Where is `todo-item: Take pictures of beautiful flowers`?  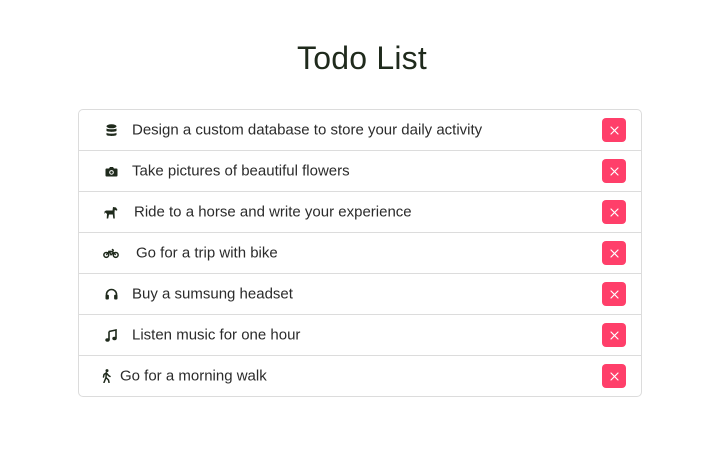 todo-item: Take pictures of beautiful flowers is located at coordinates (360, 171).